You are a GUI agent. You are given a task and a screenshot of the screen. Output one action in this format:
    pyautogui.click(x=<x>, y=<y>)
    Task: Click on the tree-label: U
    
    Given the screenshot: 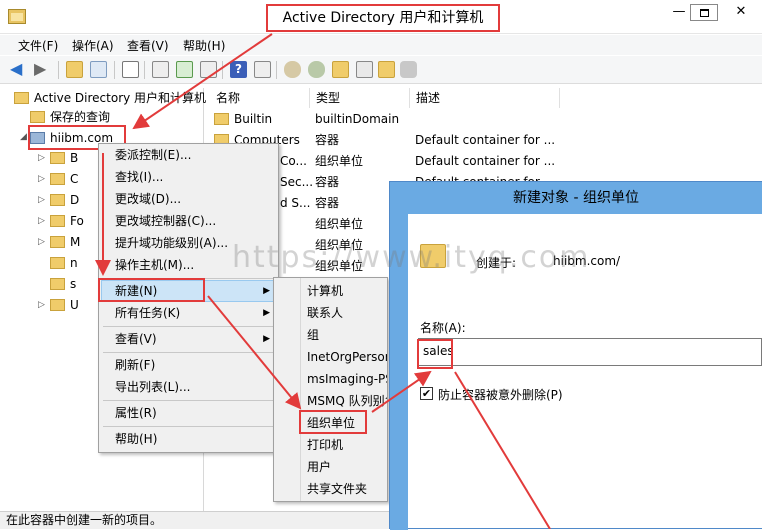 What is the action you would take?
    pyautogui.click(x=74, y=305)
    